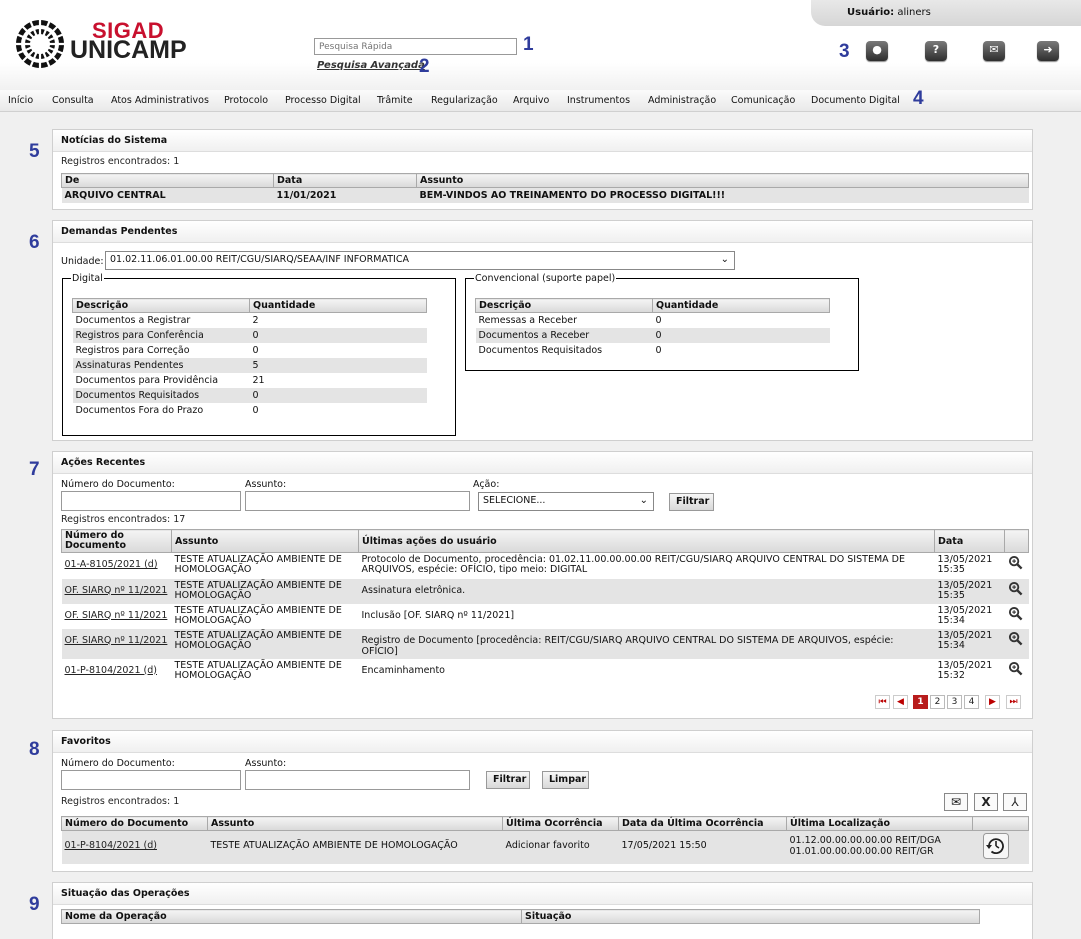 This screenshot has height=939, width=1081. Describe the element at coordinates (291, 916) in the screenshot. I see `op-col-nome: Nome da Operação` at that location.